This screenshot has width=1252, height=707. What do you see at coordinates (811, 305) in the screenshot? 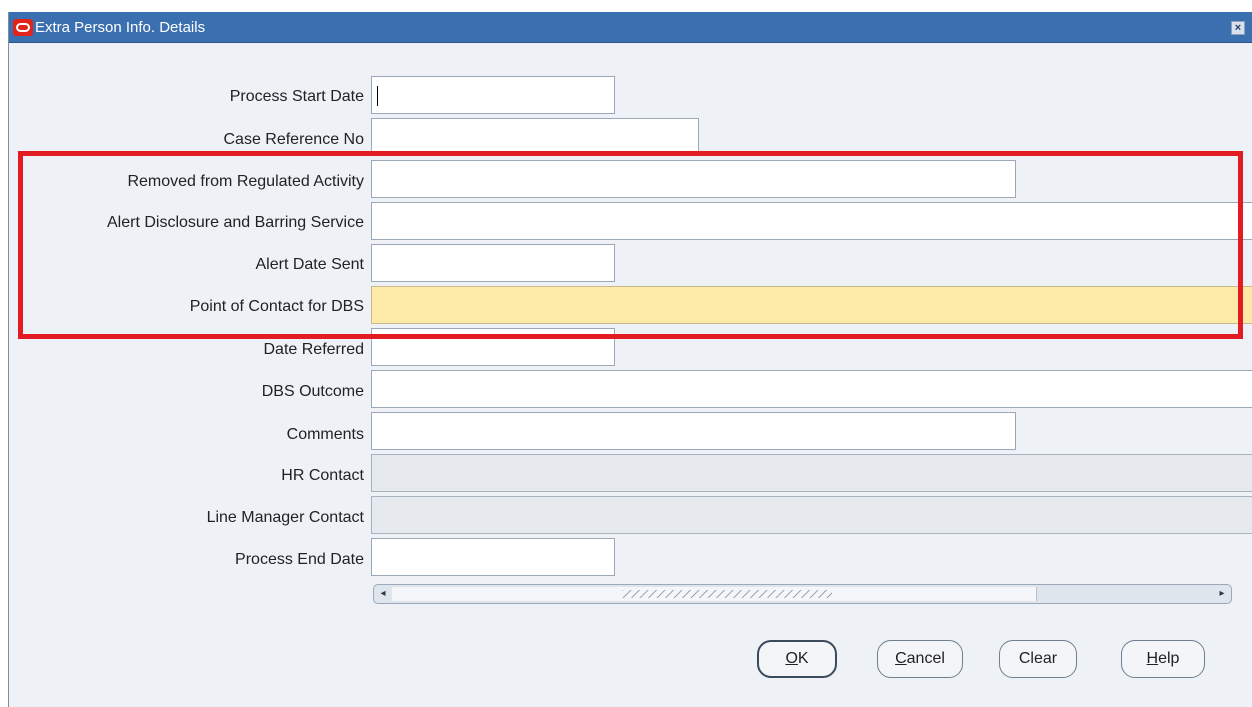
I see `point-of-contact-dbs-field` at bounding box center [811, 305].